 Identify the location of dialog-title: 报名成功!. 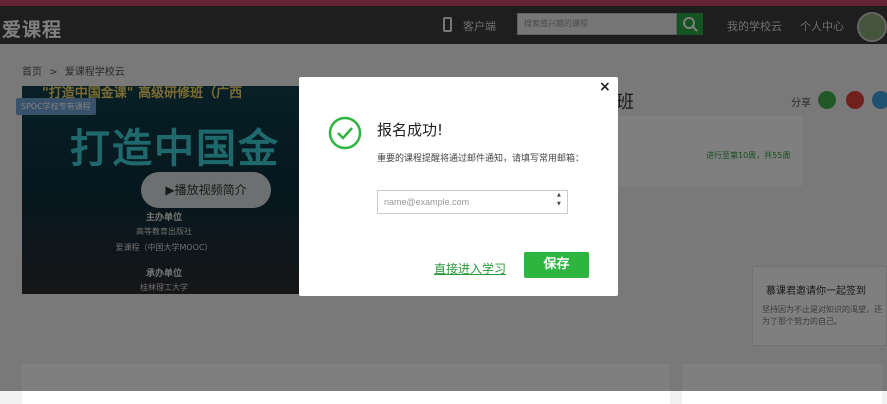
(410, 130).